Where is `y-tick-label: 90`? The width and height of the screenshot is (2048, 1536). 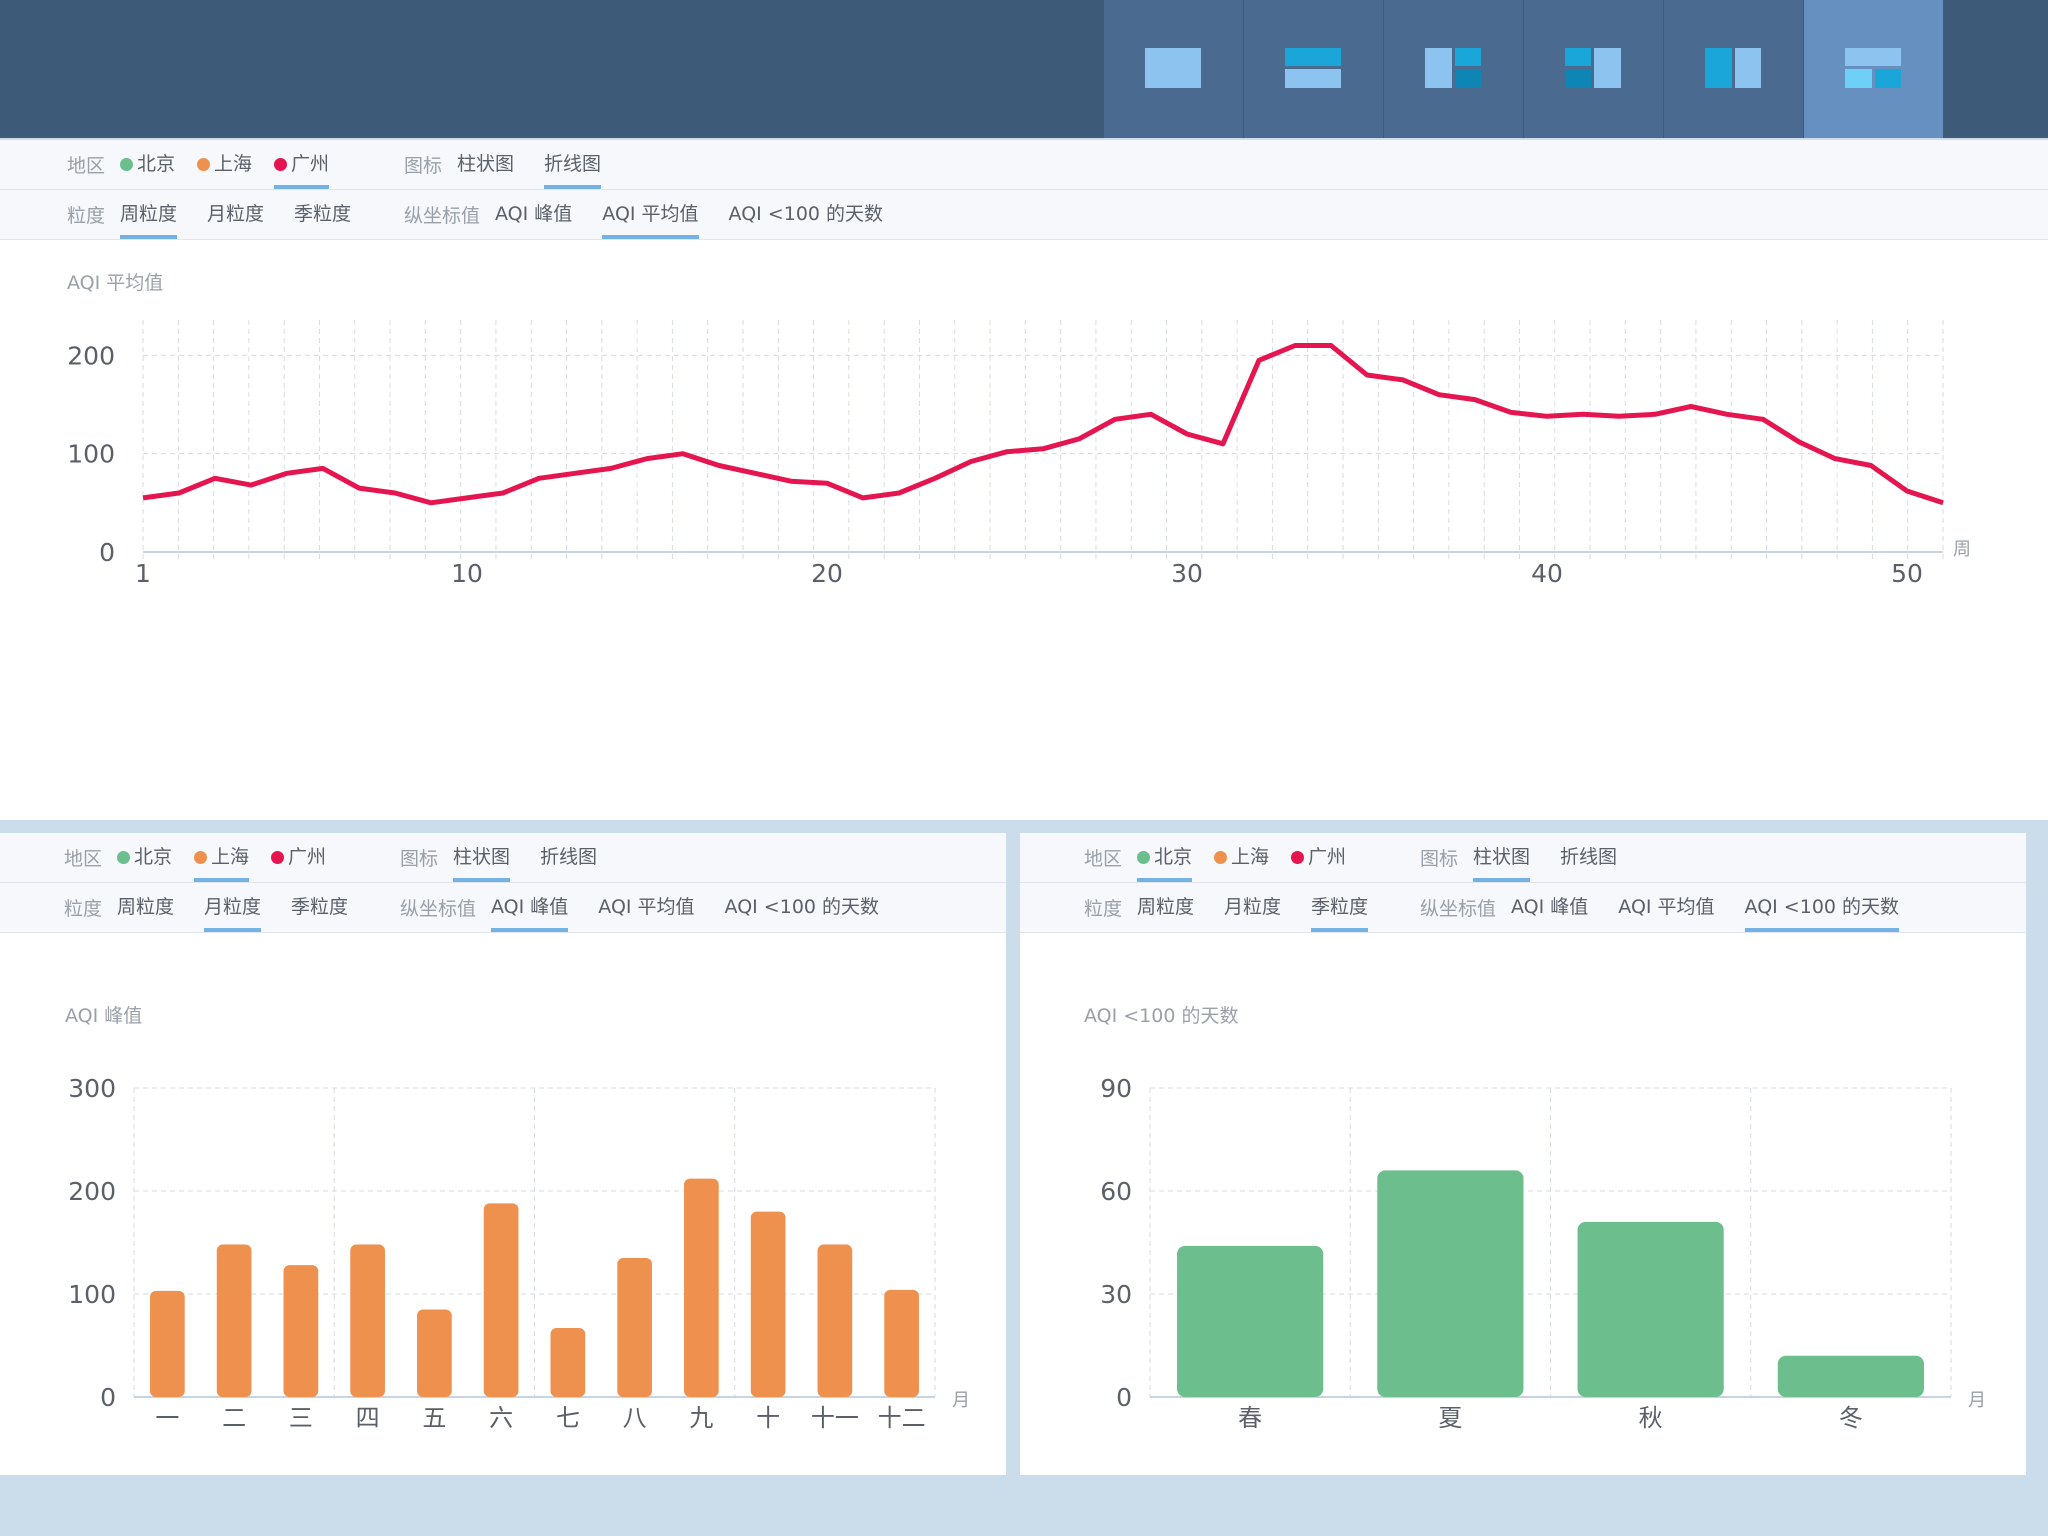
y-tick-label: 90 is located at coordinates (1116, 1088).